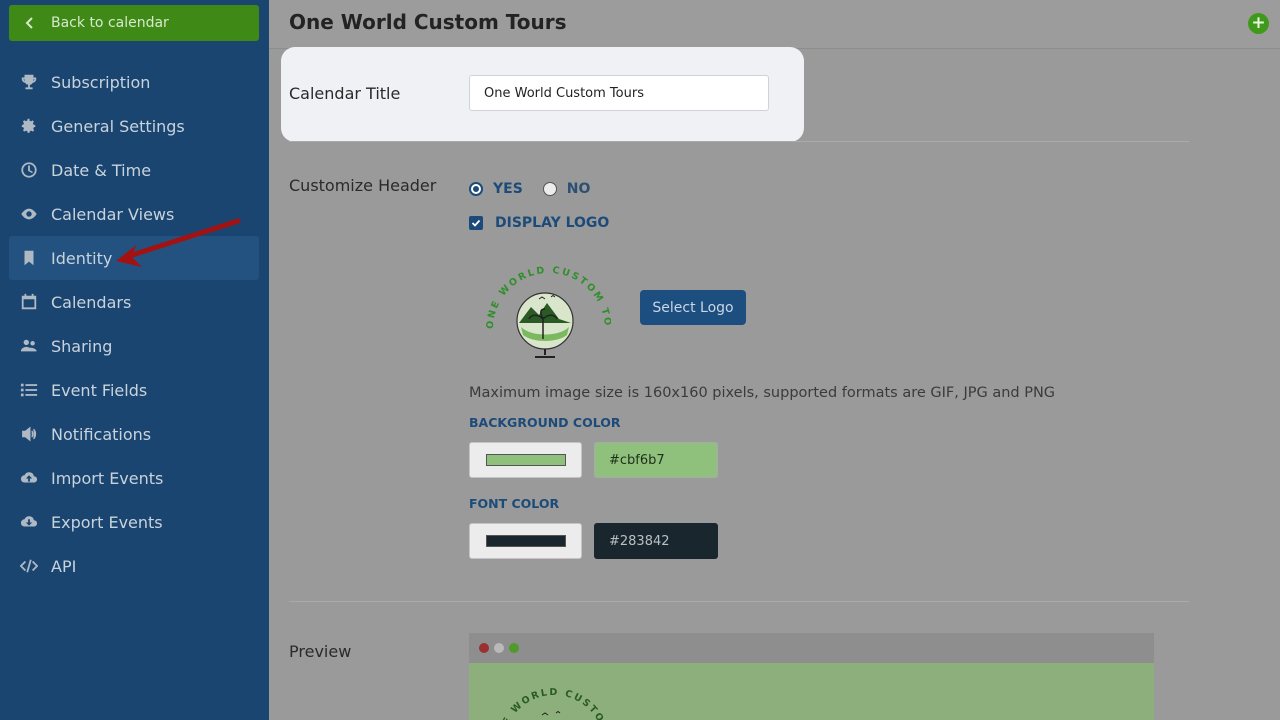  Describe the element at coordinates (99, 390) in the screenshot. I see `sidebar-item-label: Event Fields` at that location.